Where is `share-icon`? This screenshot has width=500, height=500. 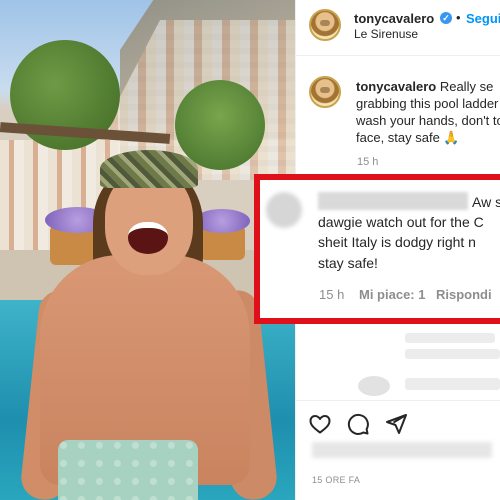 share-icon is located at coordinates (396, 424).